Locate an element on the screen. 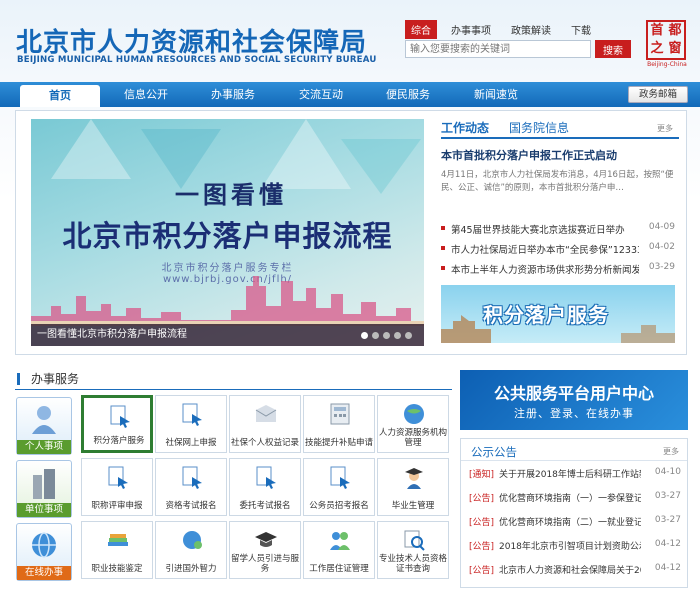 The image size is (700, 592). service-skill-subsidy: 技能提升补贴申请 is located at coordinates (339, 424).